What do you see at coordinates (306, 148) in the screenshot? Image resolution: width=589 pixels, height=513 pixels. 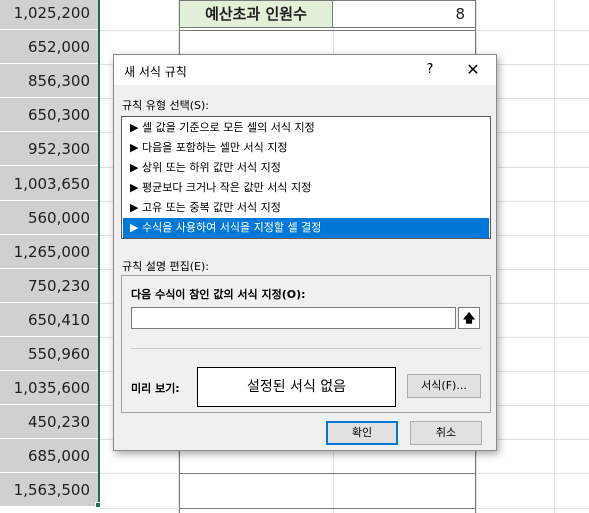 I see `rule-type-item: ▶ 다음을 포함하는 셀만 서식 지정` at bounding box center [306, 148].